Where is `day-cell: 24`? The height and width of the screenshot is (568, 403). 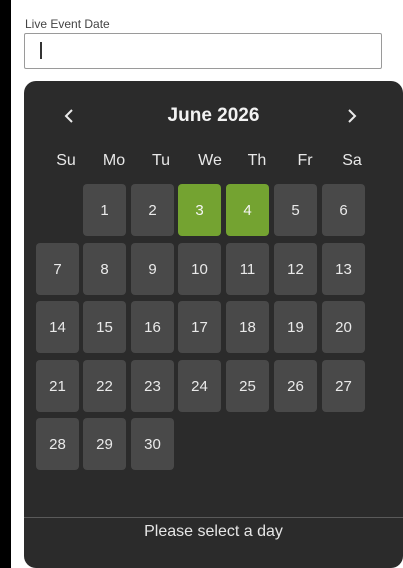
day-cell: 24 is located at coordinates (199, 386).